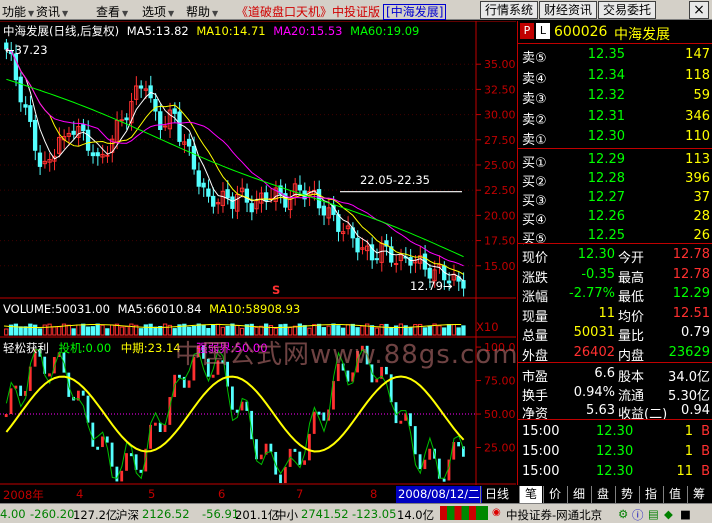  Describe the element at coordinates (535, 336) in the screenshot. I see `stat-label: 总量` at that location.